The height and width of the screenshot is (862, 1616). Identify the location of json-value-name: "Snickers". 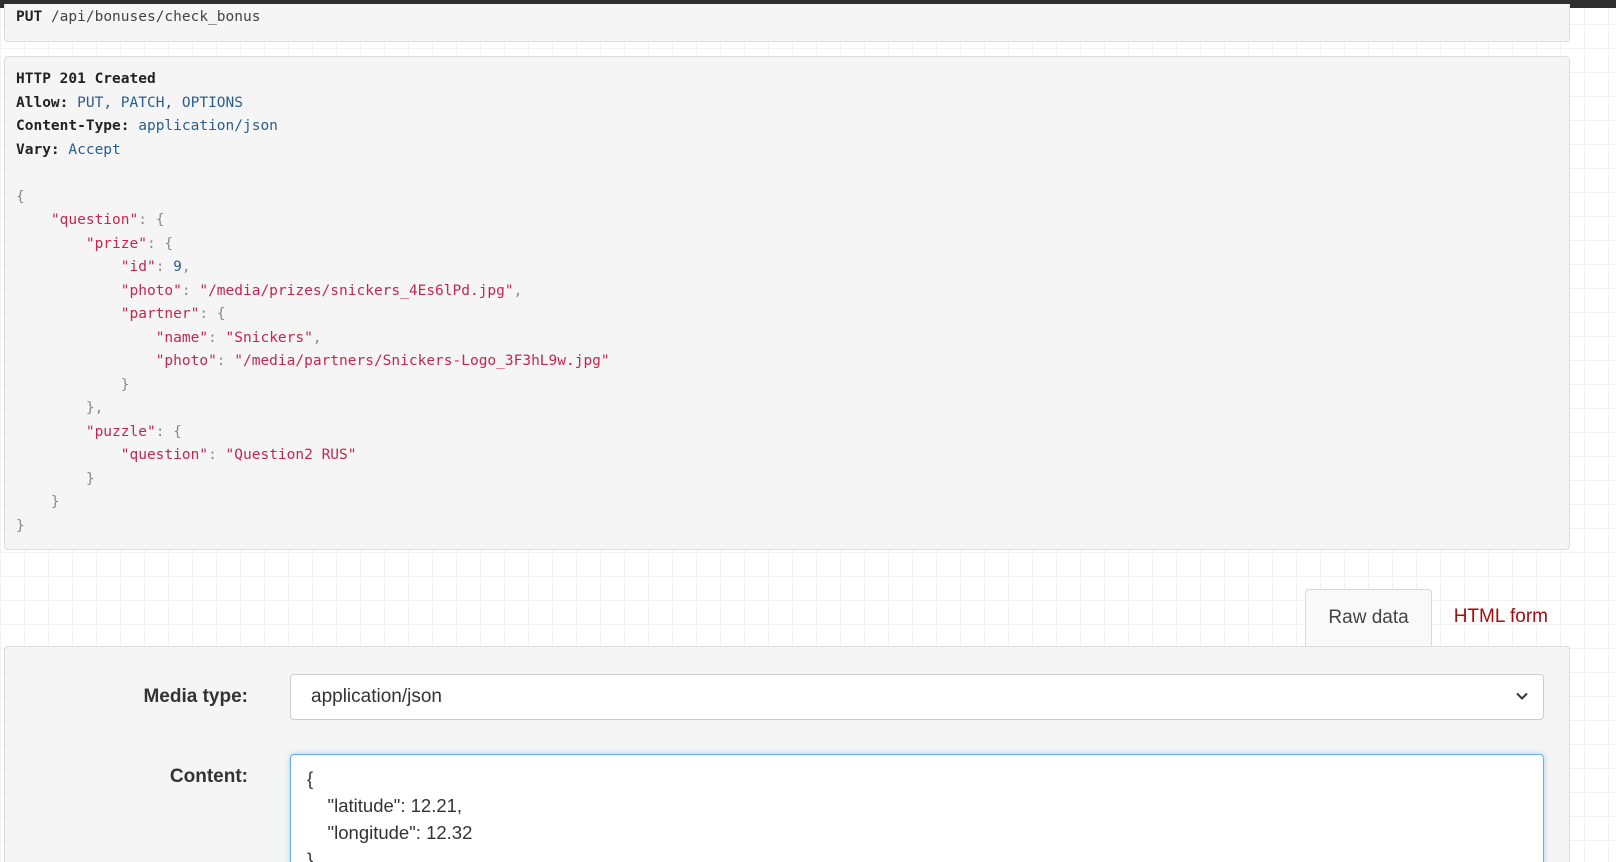
(269, 337).